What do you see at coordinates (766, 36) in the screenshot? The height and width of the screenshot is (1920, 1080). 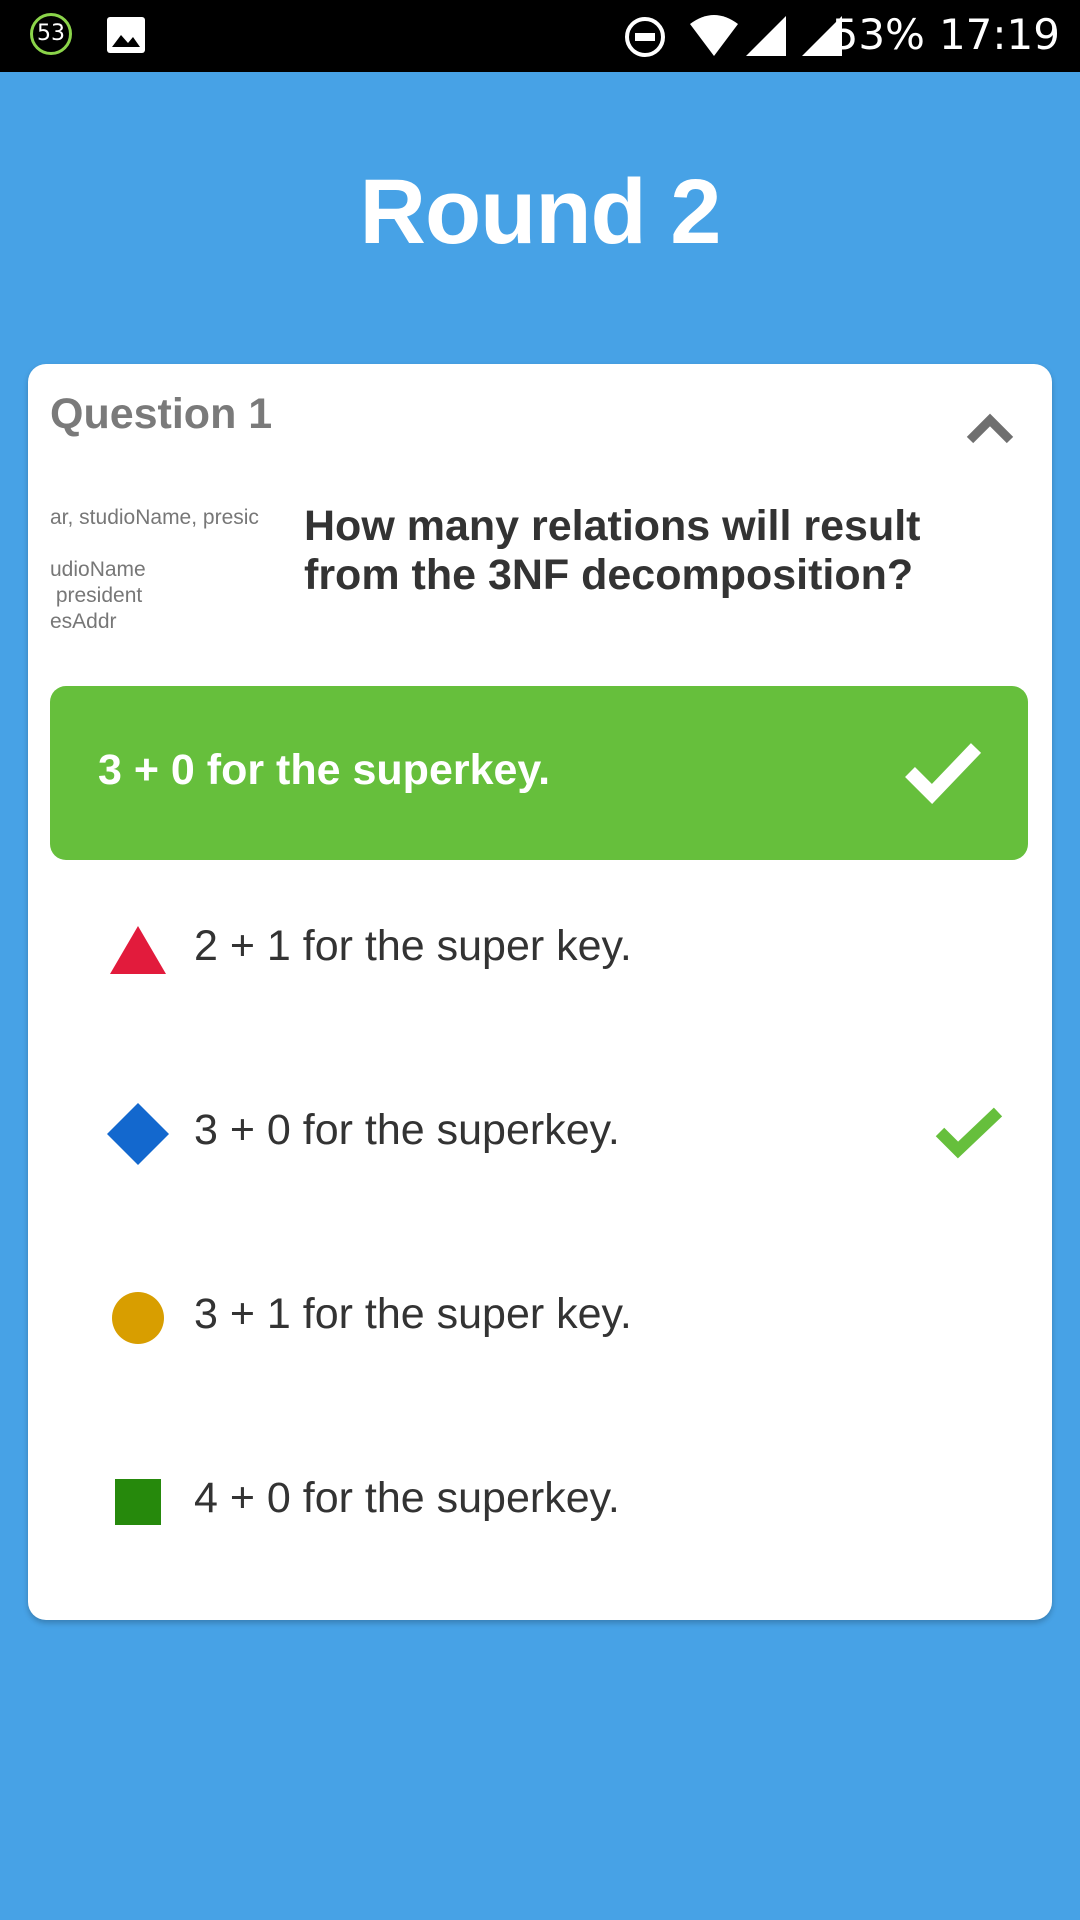 I see `signal-strength-icon` at bounding box center [766, 36].